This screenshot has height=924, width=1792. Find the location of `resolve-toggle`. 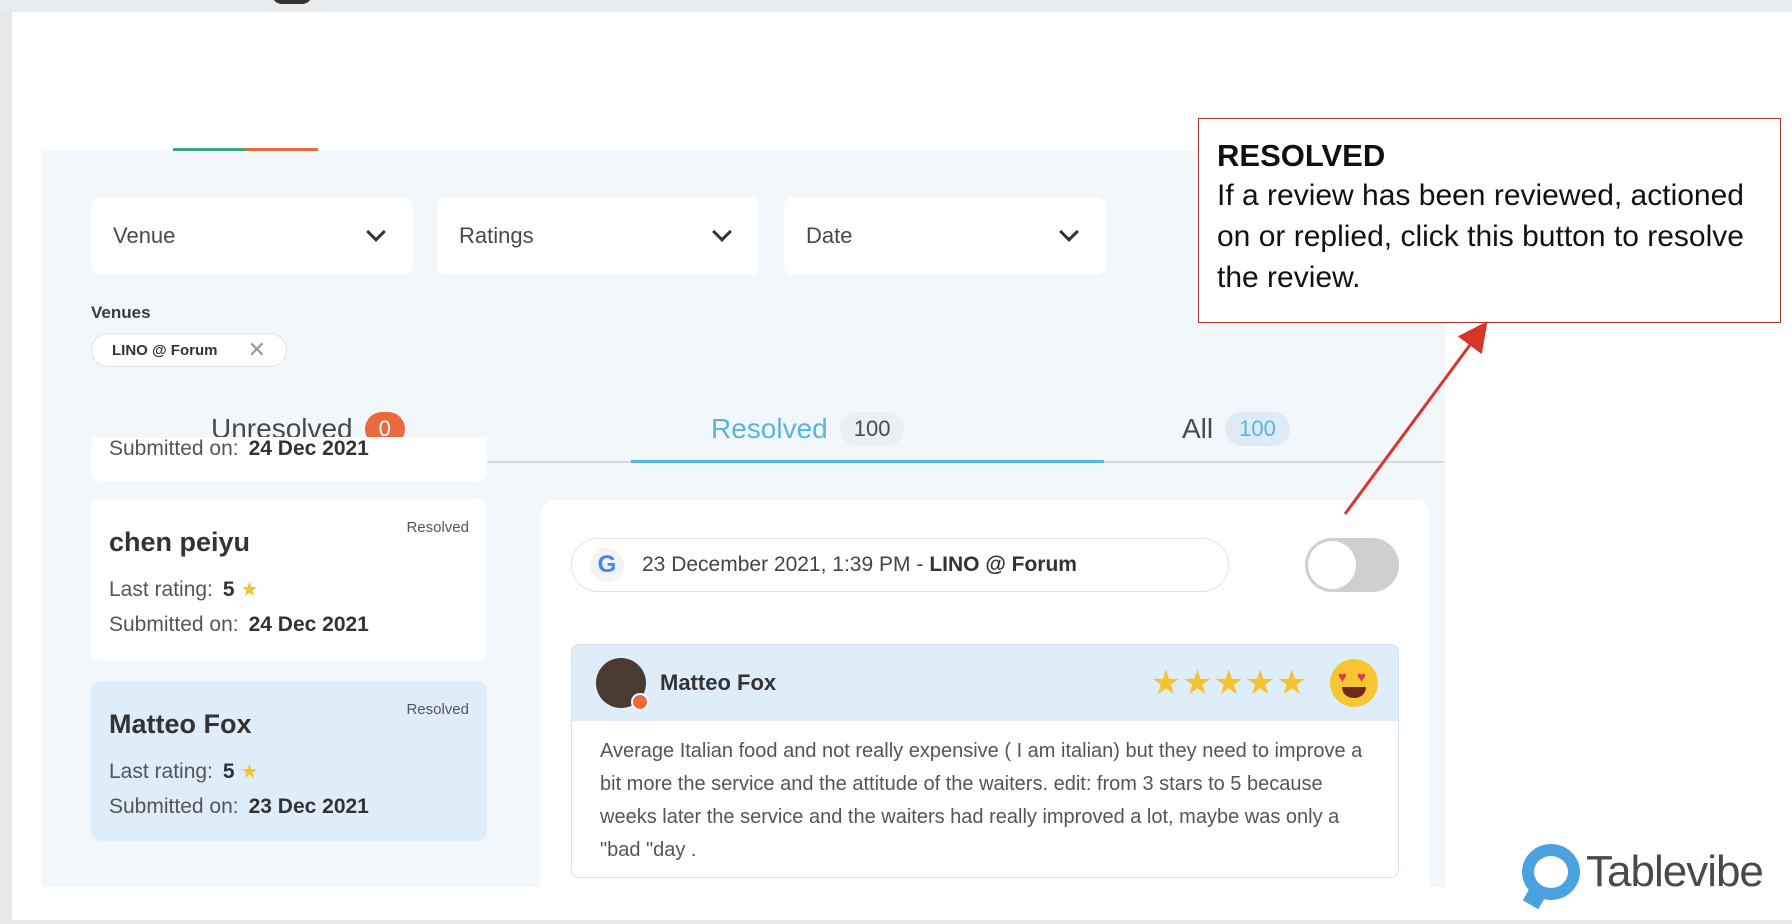

resolve-toggle is located at coordinates (1352, 565).